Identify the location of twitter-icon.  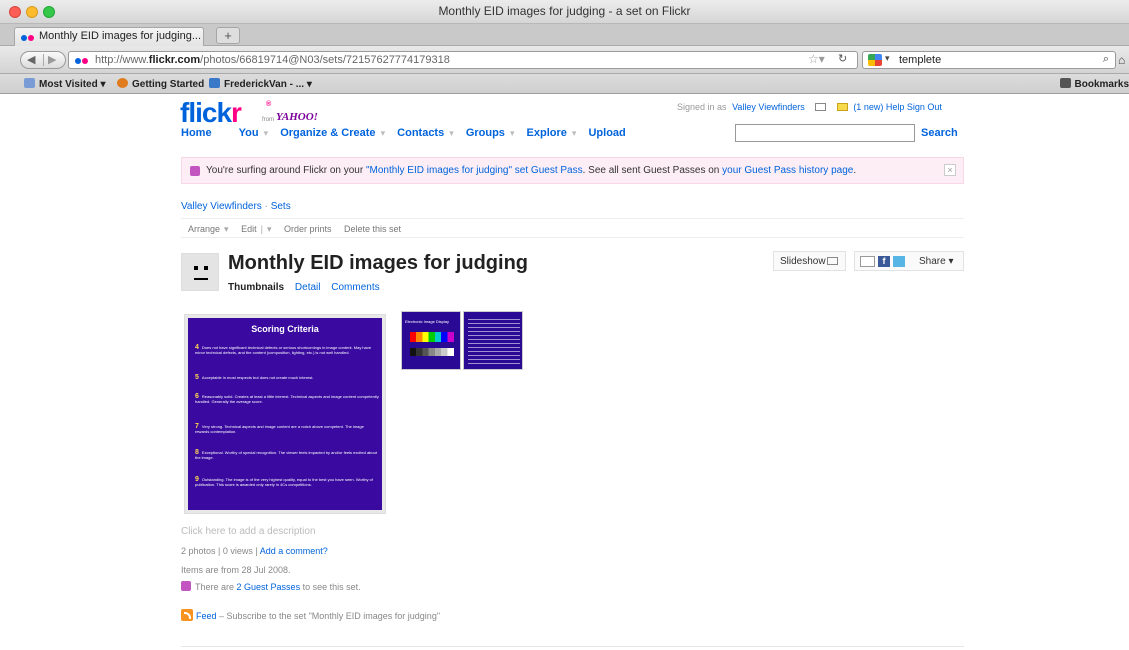
(899, 261).